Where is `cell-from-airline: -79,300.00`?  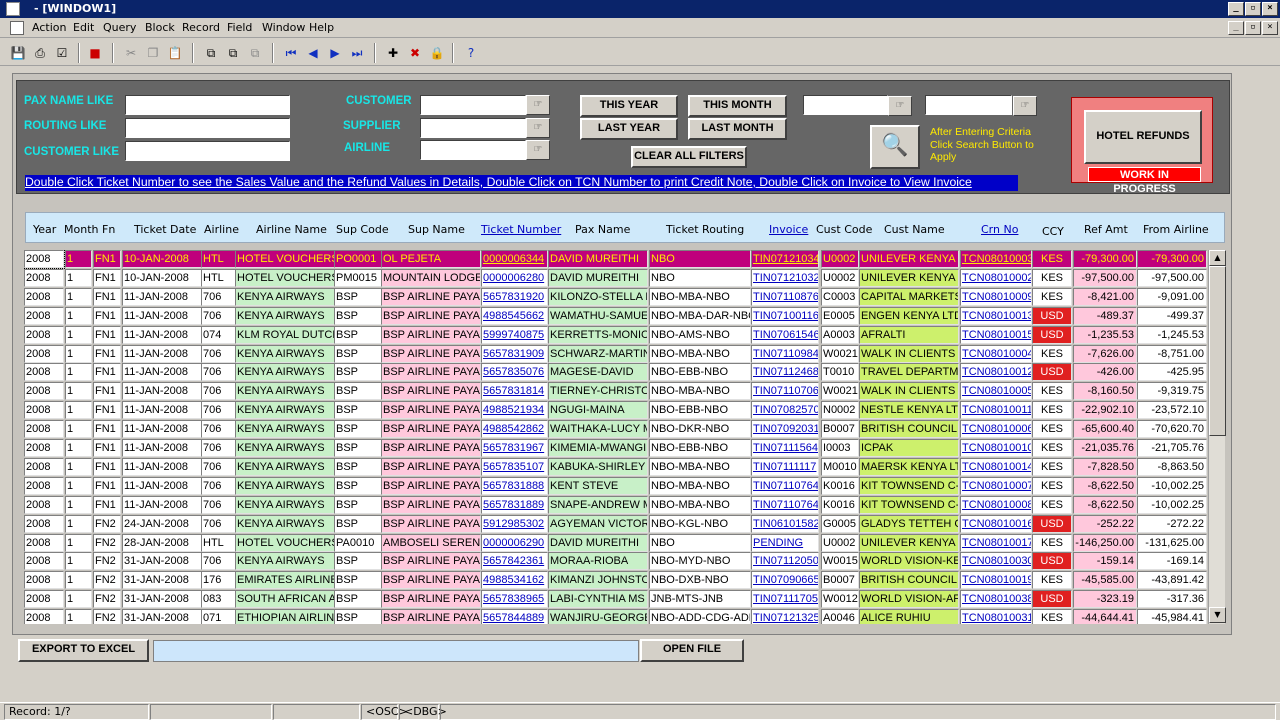
cell-from-airline: -79,300.00 is located at coordinates (1172, 259).